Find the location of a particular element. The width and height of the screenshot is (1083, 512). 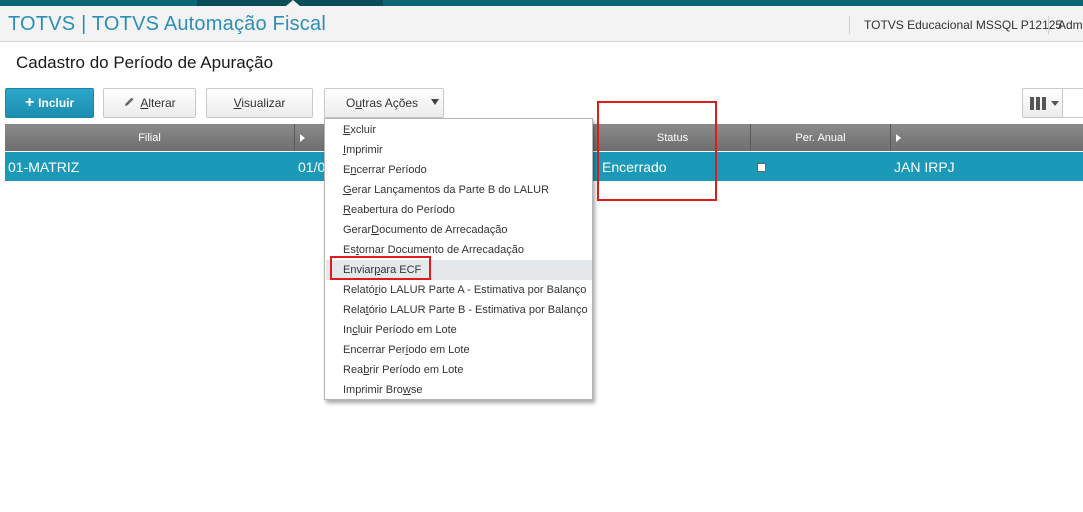

menu-item-gerar-documento: Gerar Documento de Arrecadação is located at coordinates (459, 230).